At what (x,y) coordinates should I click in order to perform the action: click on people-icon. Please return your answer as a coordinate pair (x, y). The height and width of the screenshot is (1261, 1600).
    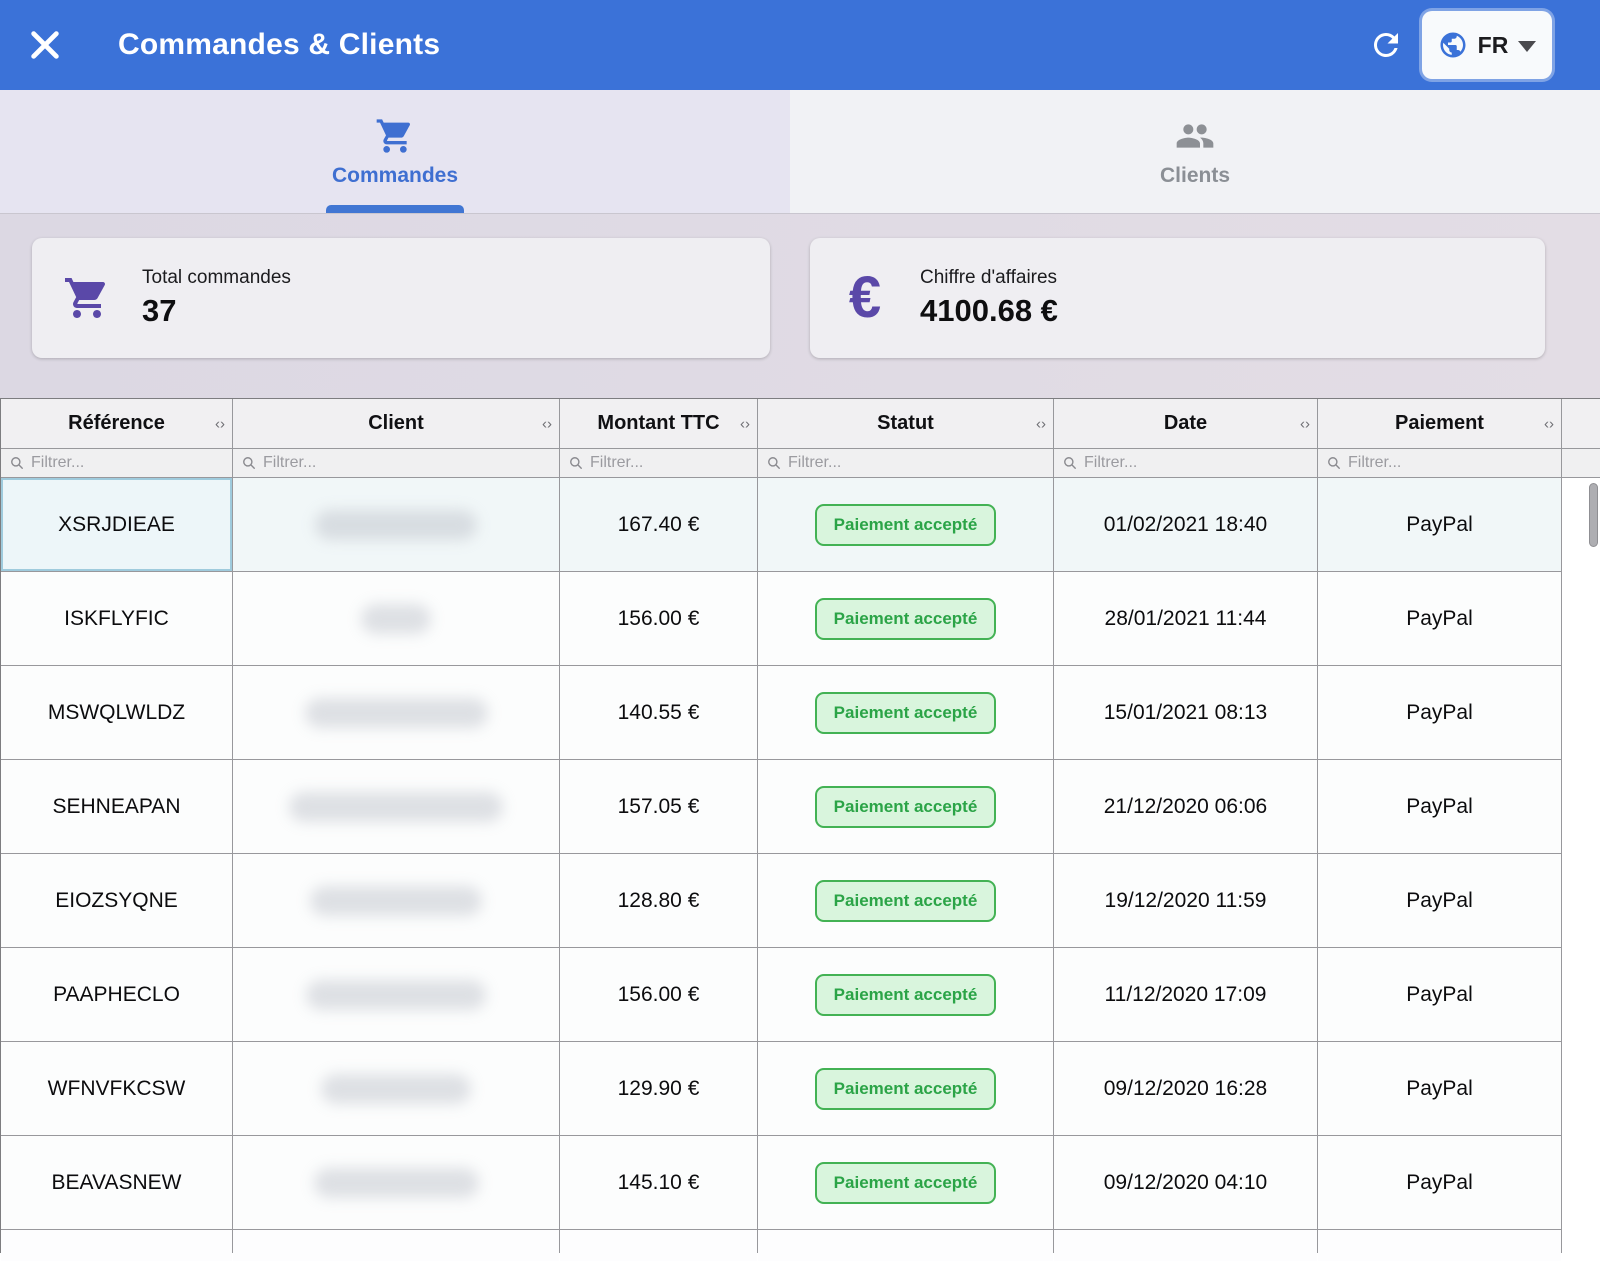
    Looking at the image, I should click on (1195, 135).